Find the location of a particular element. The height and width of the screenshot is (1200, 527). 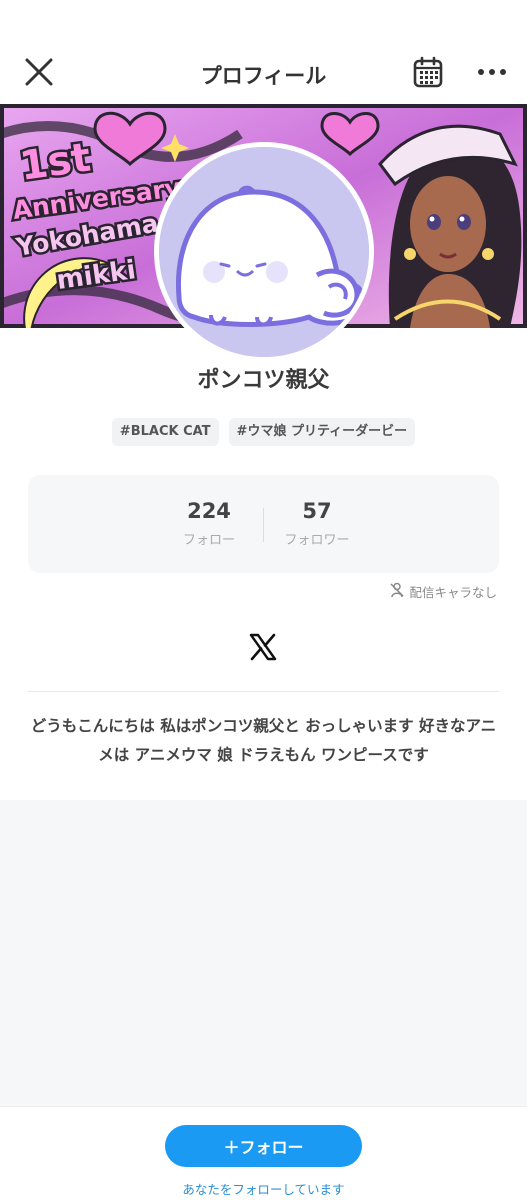

header: プロフィール is located at coordinates (263, 73).